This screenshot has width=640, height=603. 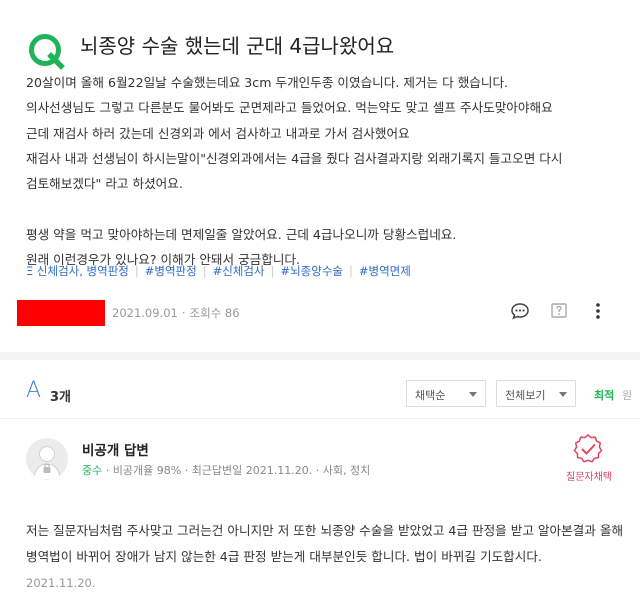 What do you see at coordinates (47, 52) in the screenshot?
I see `question-q-icon` at bounding box center [47, 52].